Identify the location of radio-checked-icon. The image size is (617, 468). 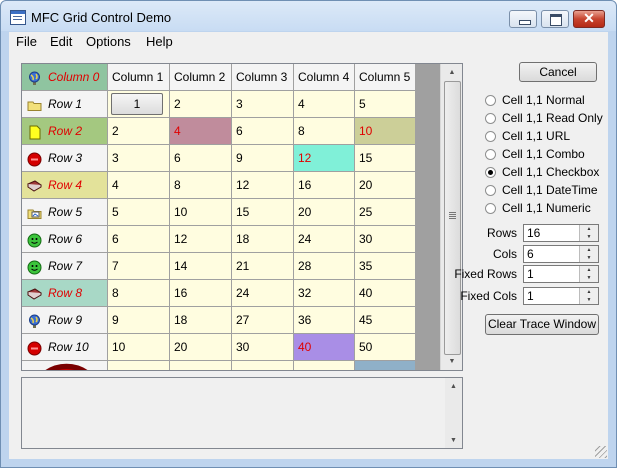
(490, 172).